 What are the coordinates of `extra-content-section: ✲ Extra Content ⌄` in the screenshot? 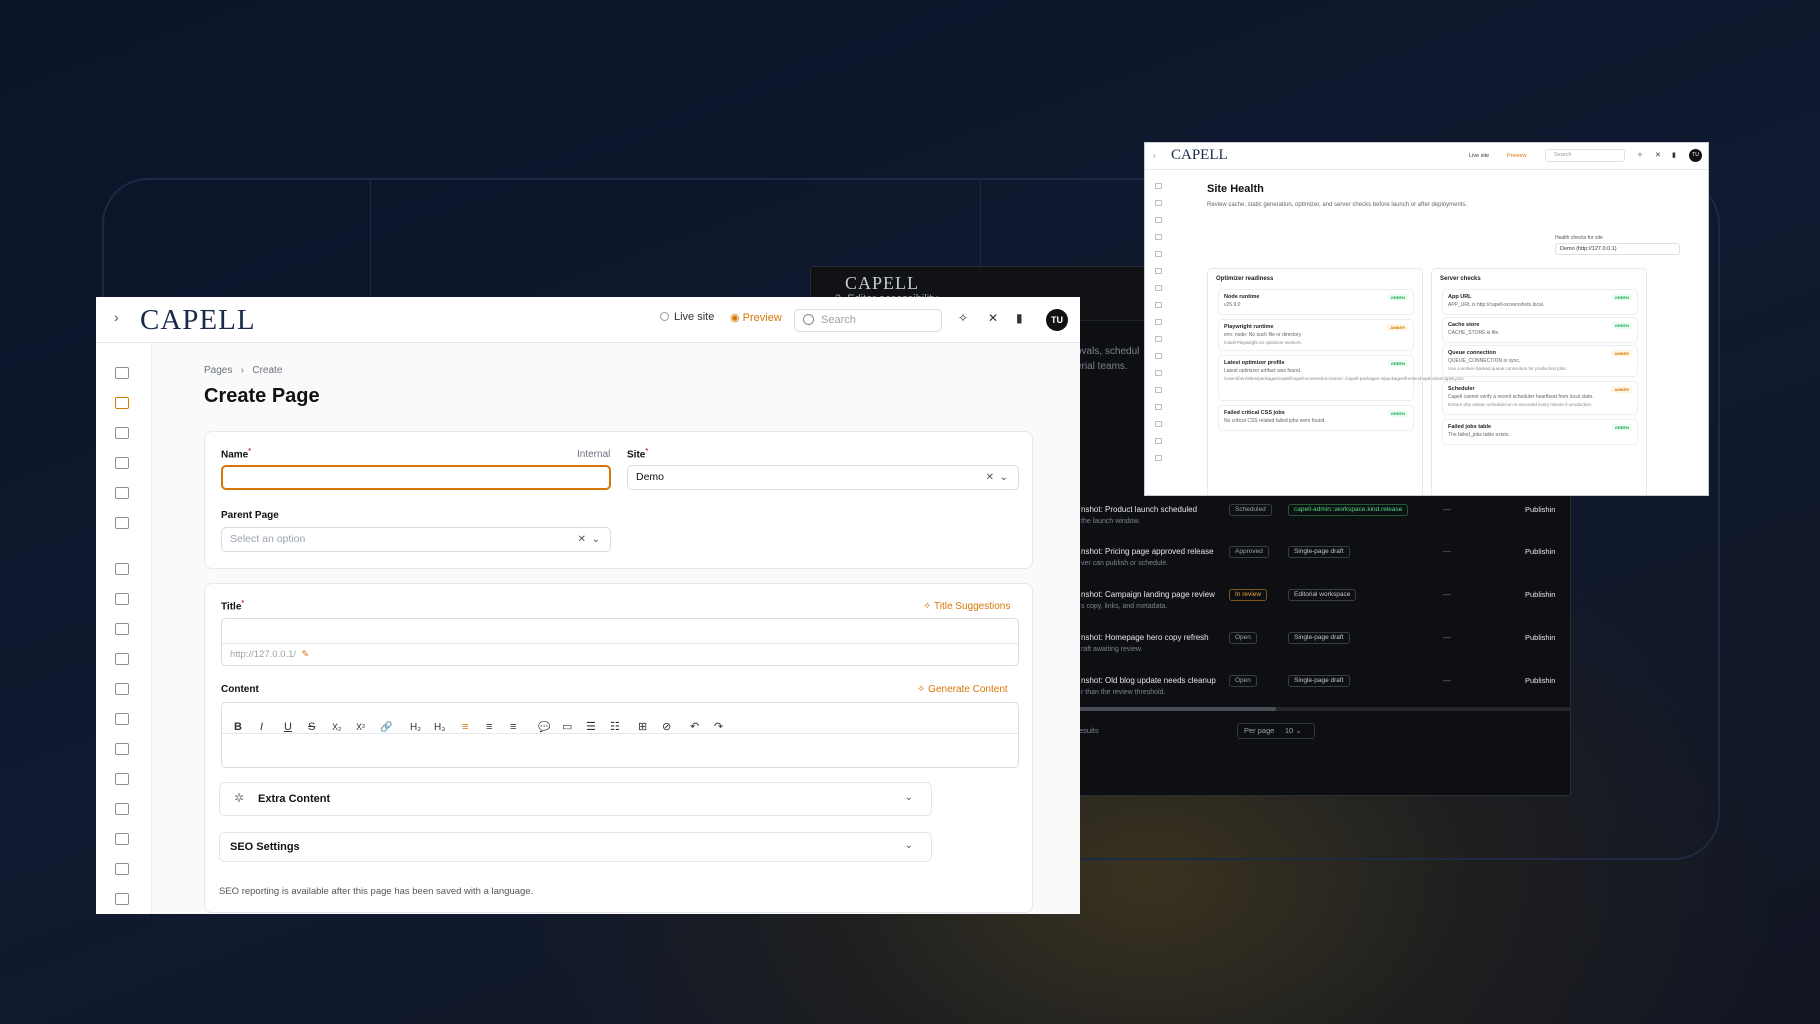 It's located at (575, 799).